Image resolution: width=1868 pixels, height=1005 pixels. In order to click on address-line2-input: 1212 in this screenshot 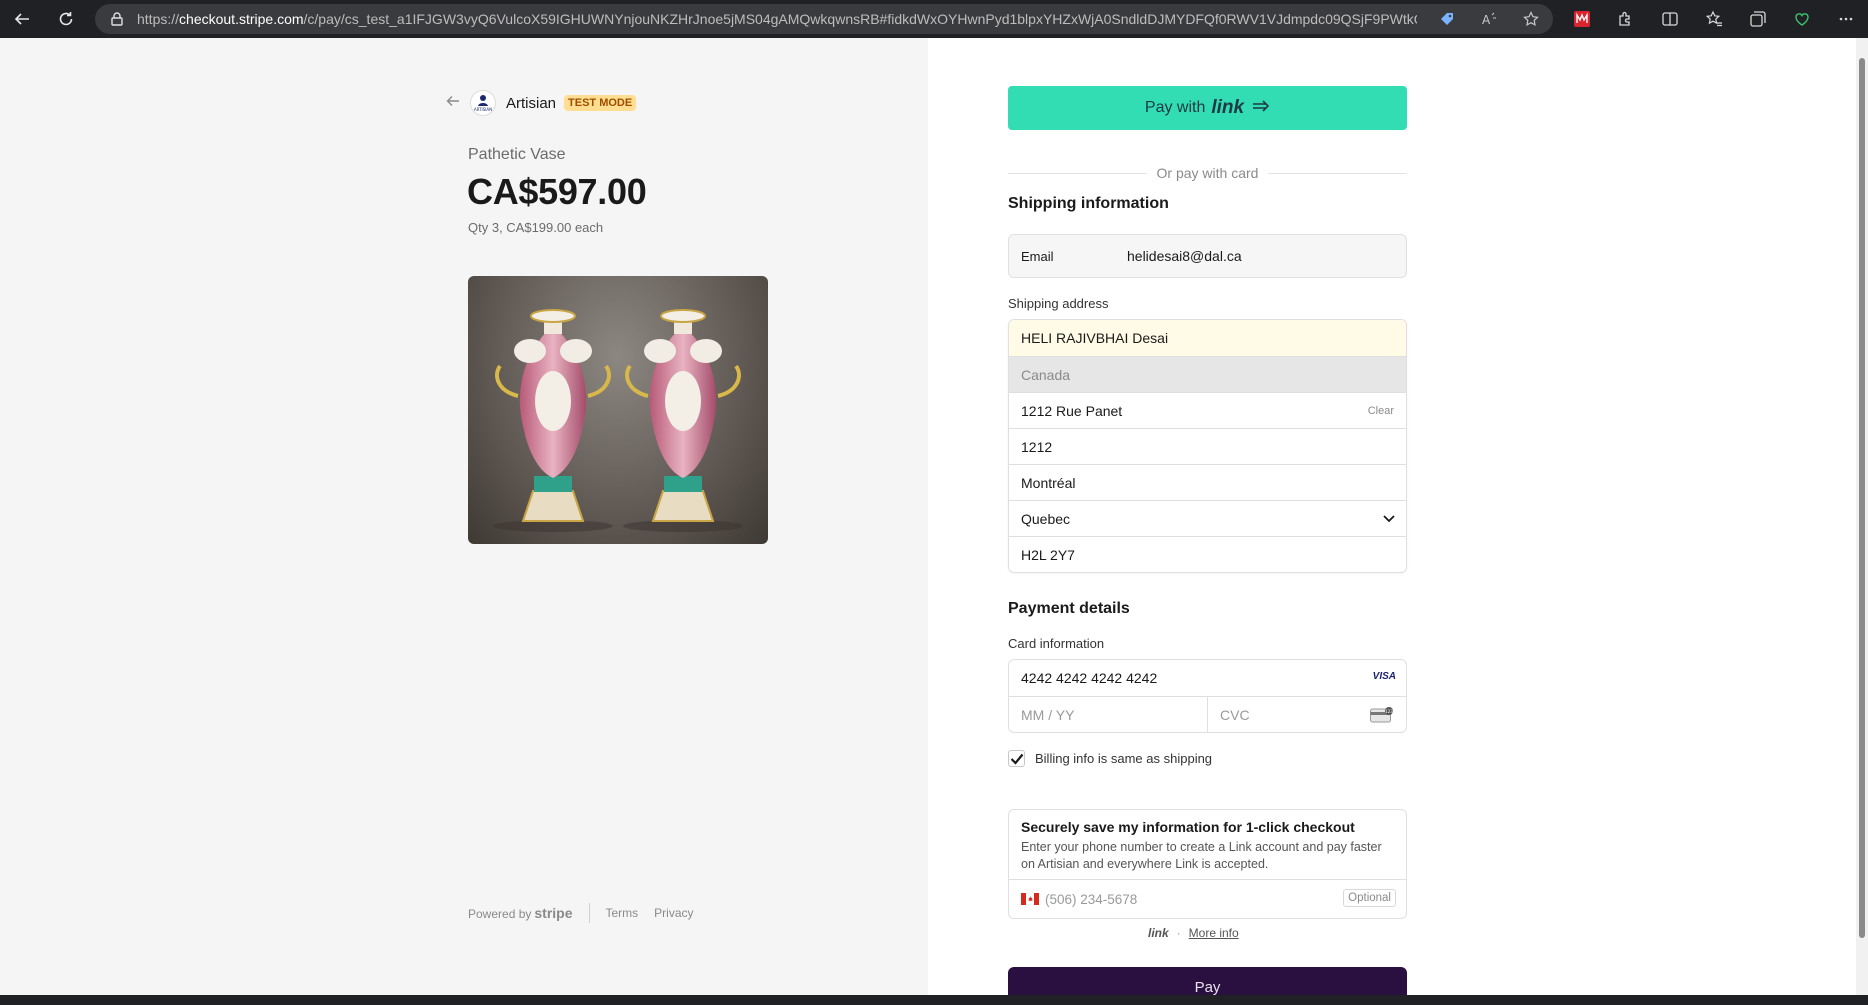, I will do `click(1207, 446)`.